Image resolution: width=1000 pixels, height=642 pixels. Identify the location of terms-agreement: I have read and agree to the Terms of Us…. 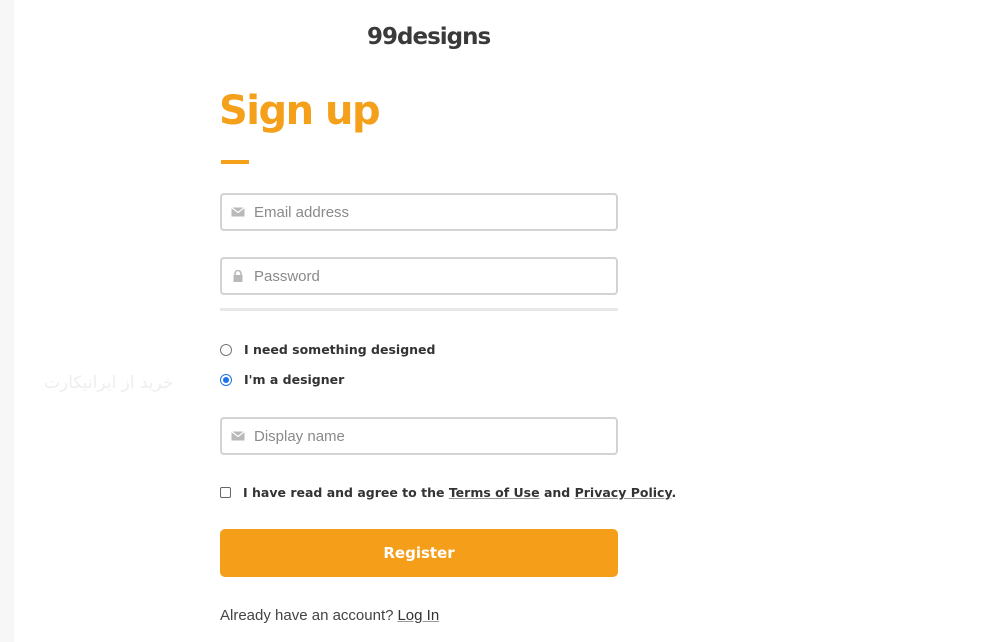
(448, 492).